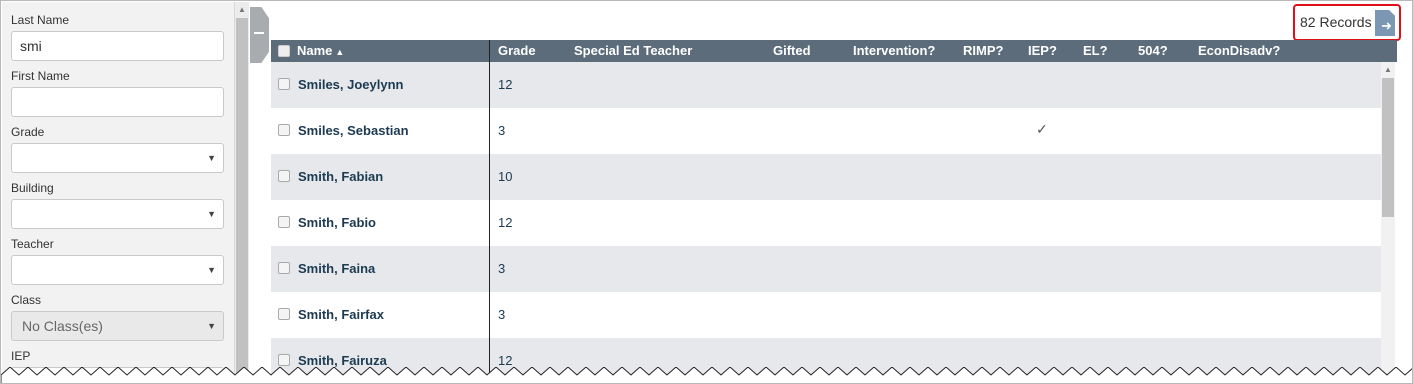 Image resolution: width=1413 pixels, height=384 pixels. What do you see at coordinates (1153, 50) in the screenshot?
I see `column-header-504: 504?` at bounding box center [1153, 50].